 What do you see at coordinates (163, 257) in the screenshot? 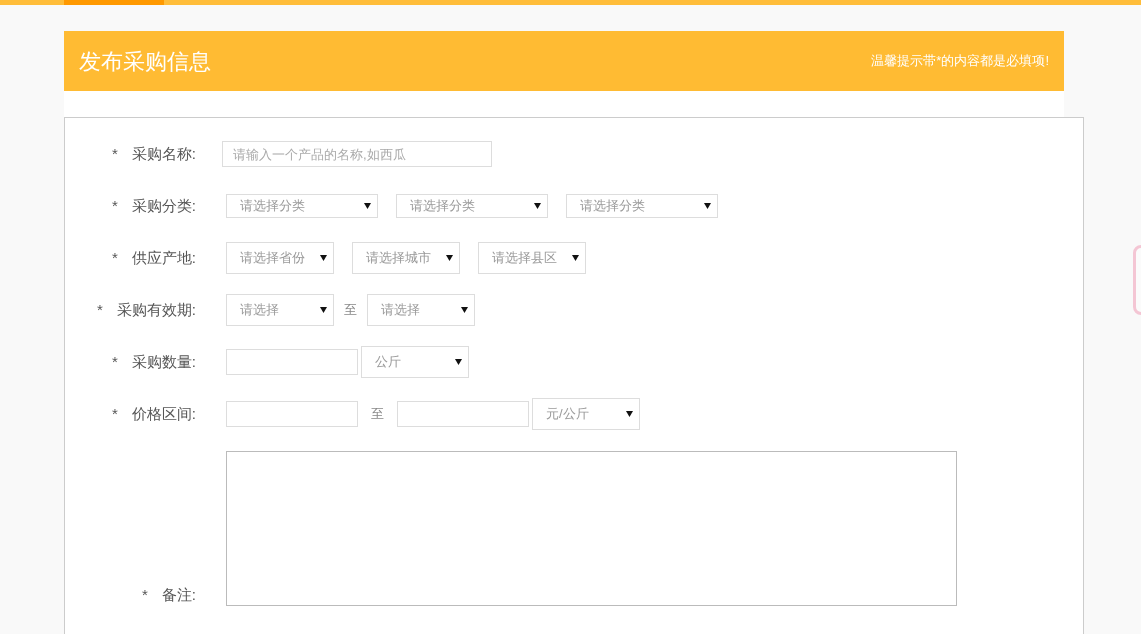
I see `field-label: 供应产地:` at bounding box center [163, 257].